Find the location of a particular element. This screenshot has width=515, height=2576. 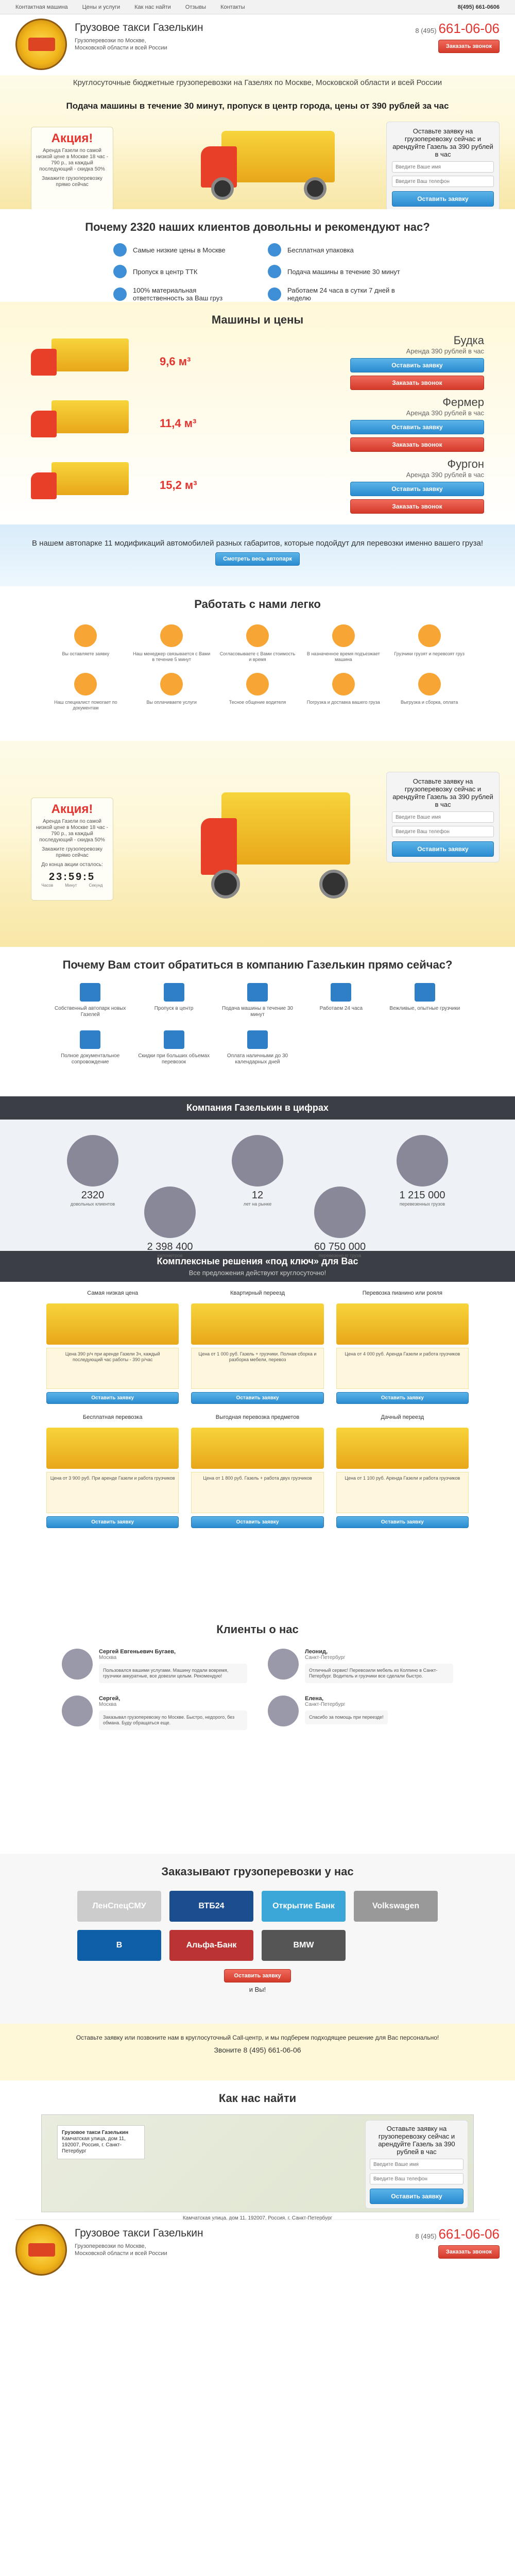

why-item: Самые низкие цены в Москве is located at coordinates (180, 250).